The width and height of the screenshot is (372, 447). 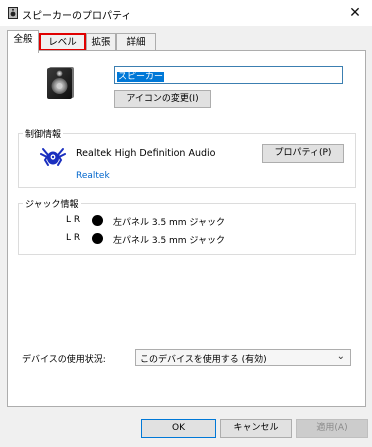 What do you see at coordinates (136, 42) in the screenshot?
I see `tab-advanced: 詳細` at bounding box center [136, 42].